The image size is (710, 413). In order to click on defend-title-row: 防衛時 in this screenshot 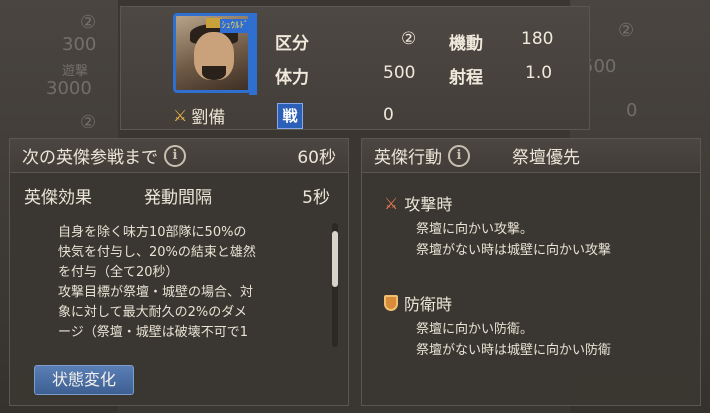, I will do `click(497, 303)`.